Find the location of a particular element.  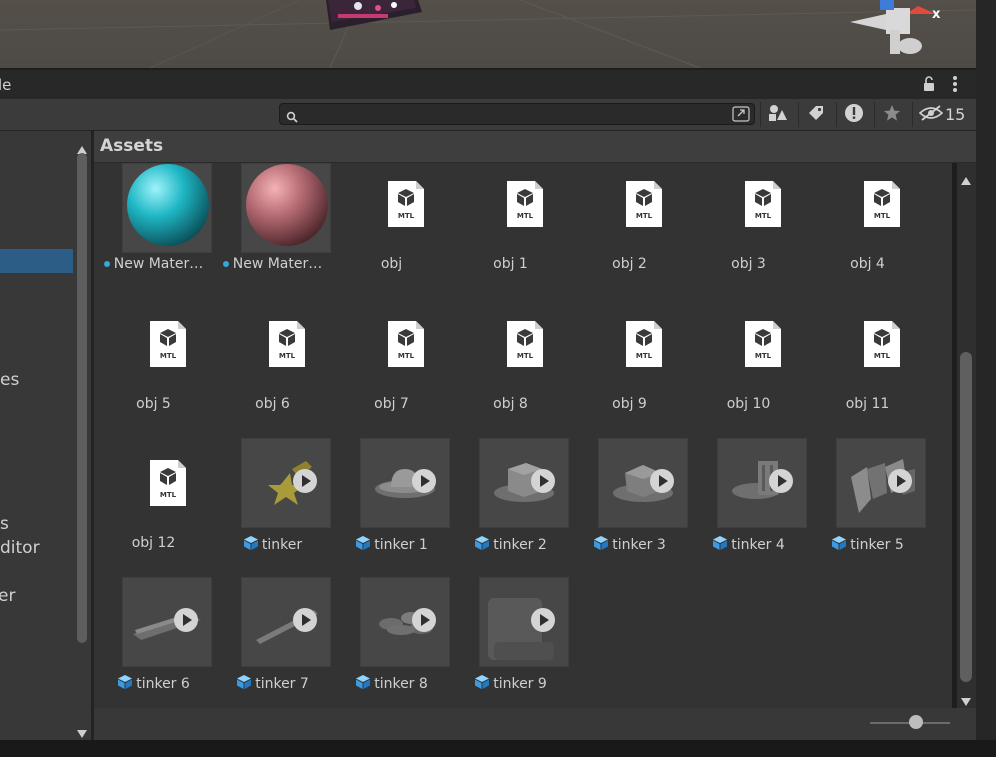

asset-item: MTL obj 3 is located at coordinates (748, 233).